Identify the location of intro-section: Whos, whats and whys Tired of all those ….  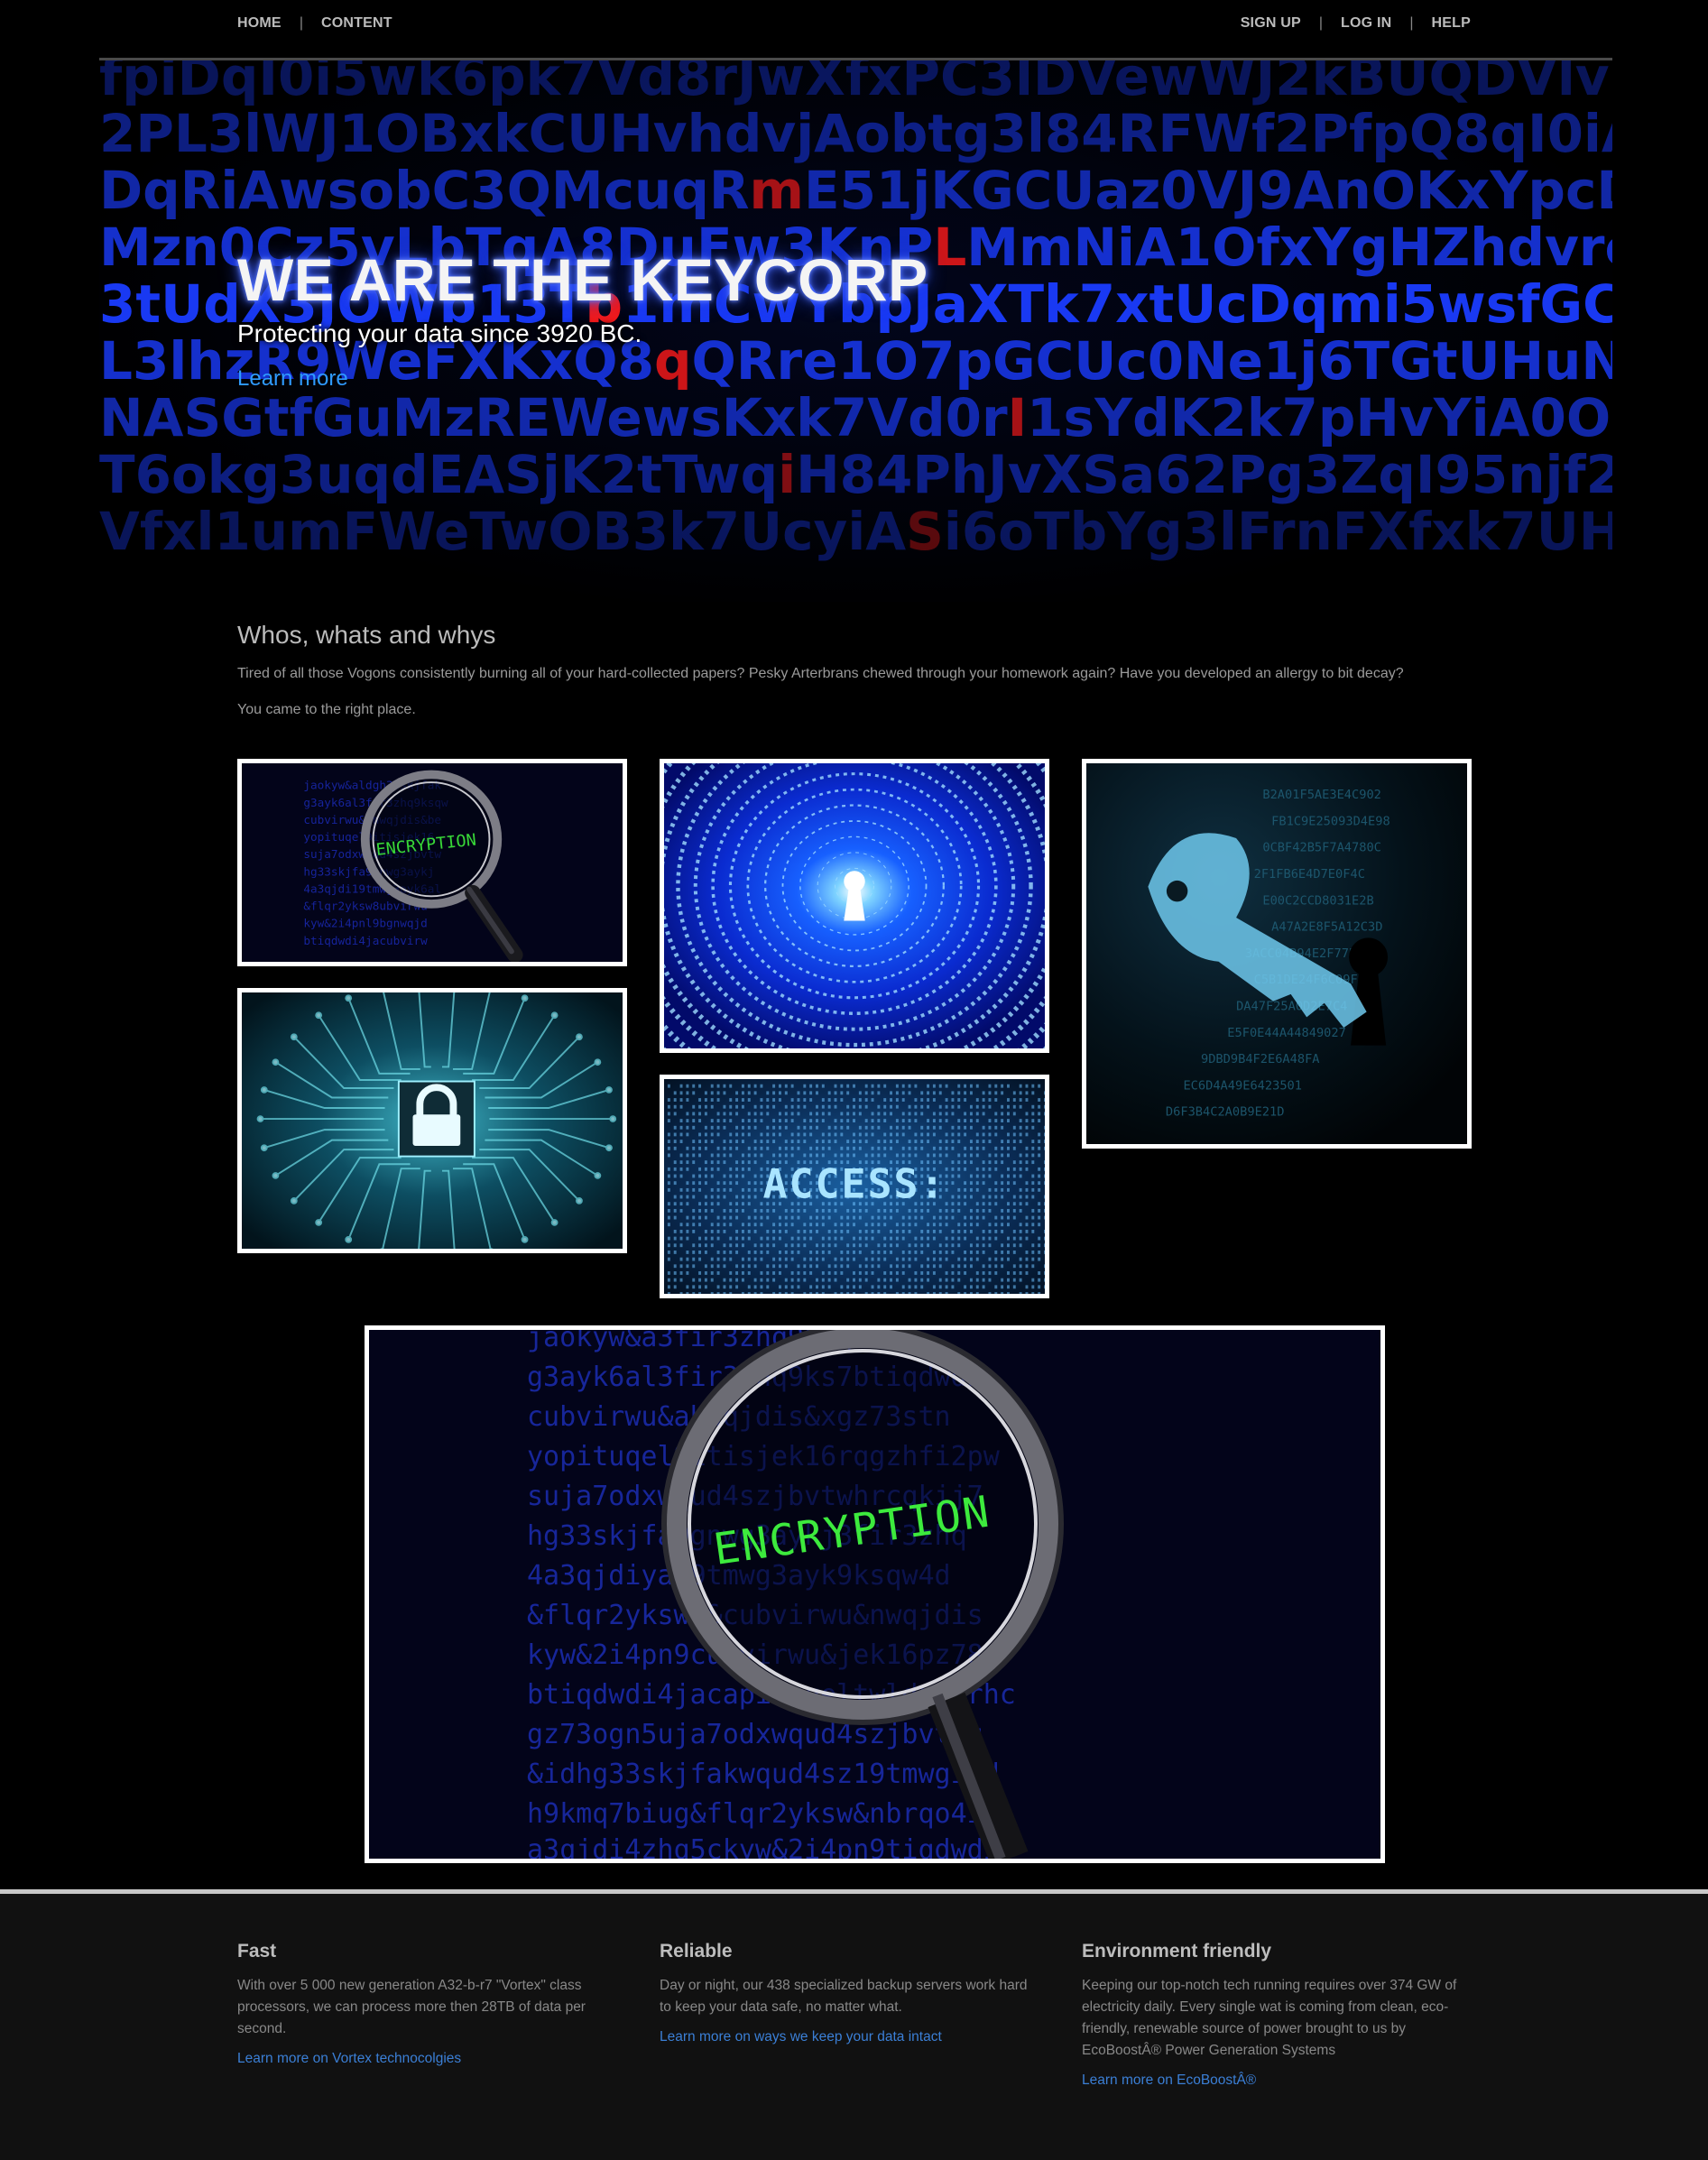
(855, 671).